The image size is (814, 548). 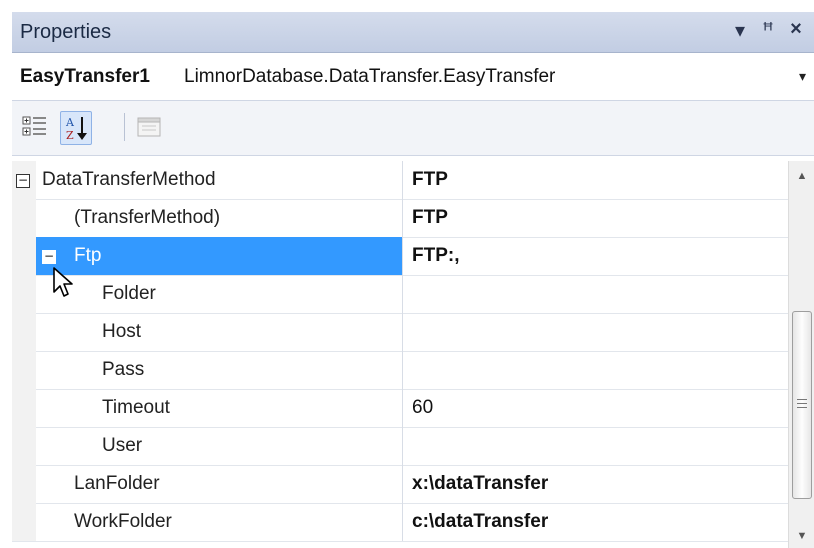 What do you see at coordinates (802, 76) in the screenshot?
I see `object-selector-dropdown-icon: ▾` at bounding box center [802, 76].